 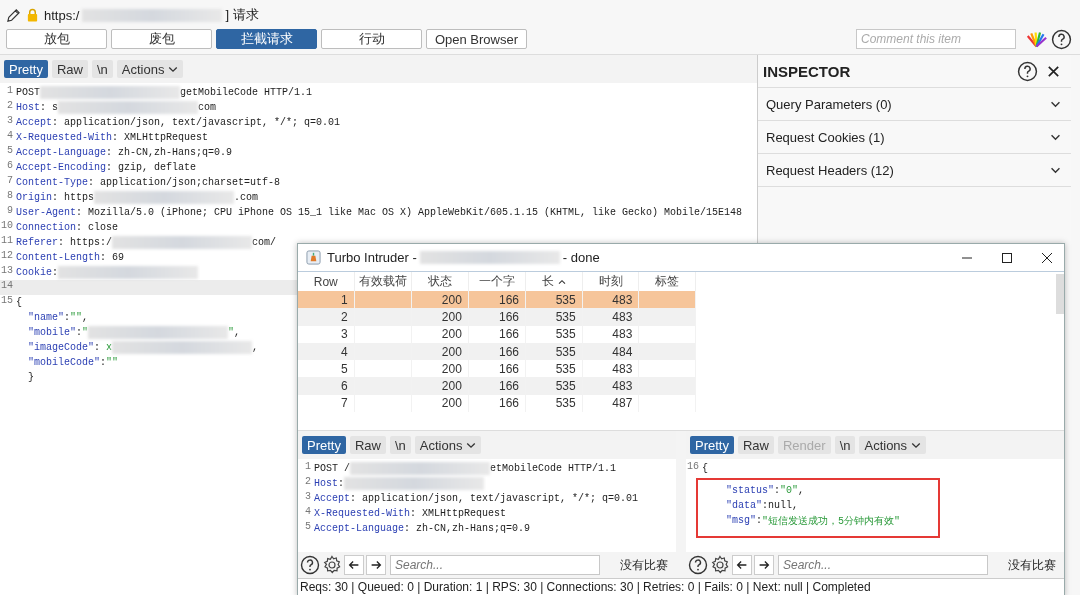 What do you see at coordinates (161, 39) in the screenshot?
I see `toolbar-button: 废包` at bounding box center [161, 39].